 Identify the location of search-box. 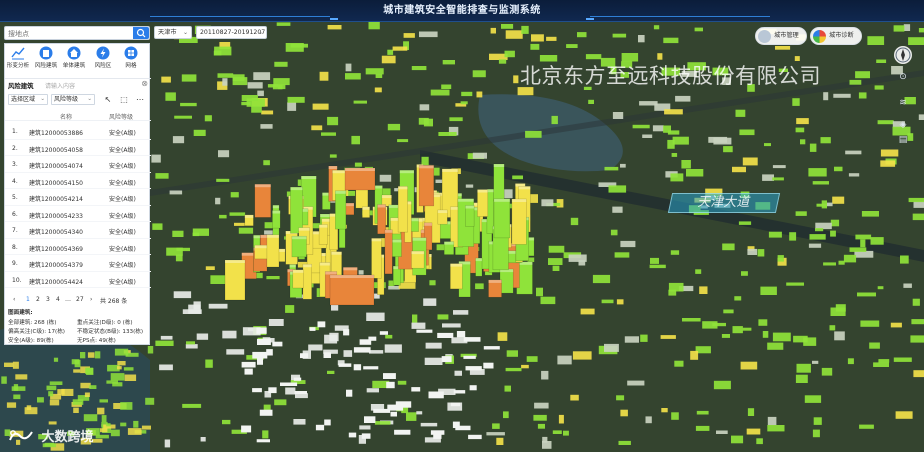
(77, 33).